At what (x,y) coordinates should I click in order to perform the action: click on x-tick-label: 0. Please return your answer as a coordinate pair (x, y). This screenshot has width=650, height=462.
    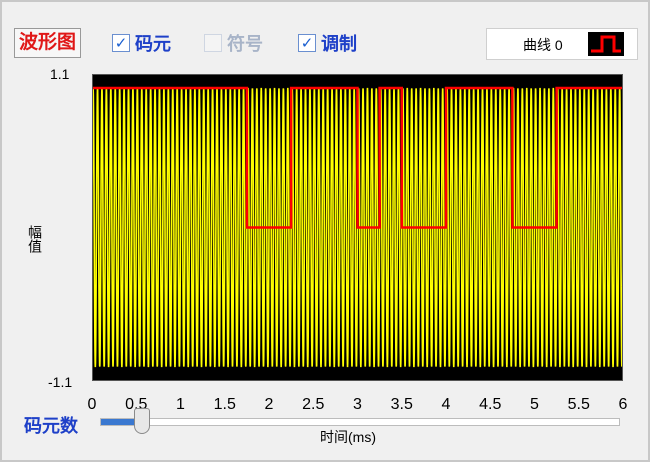
    Looking at the image, I should click on (92, 404).